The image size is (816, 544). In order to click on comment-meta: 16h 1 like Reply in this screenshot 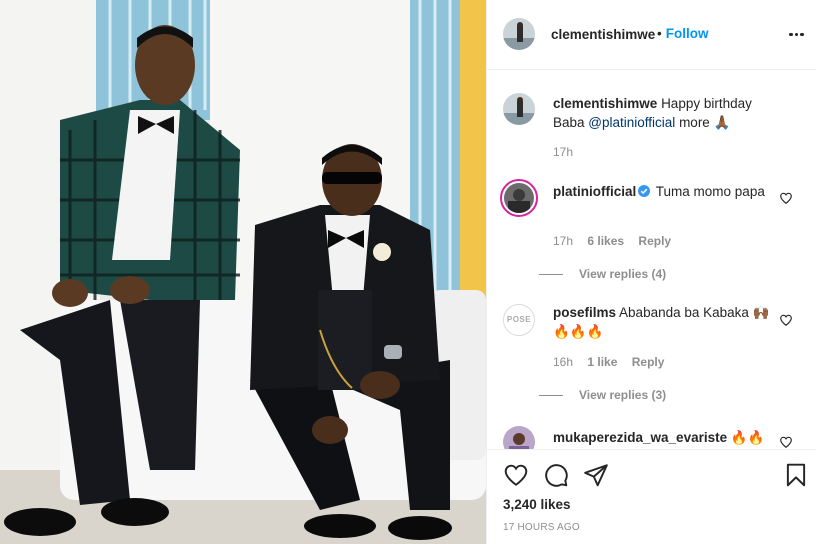, I will do `click(614, 362)`.